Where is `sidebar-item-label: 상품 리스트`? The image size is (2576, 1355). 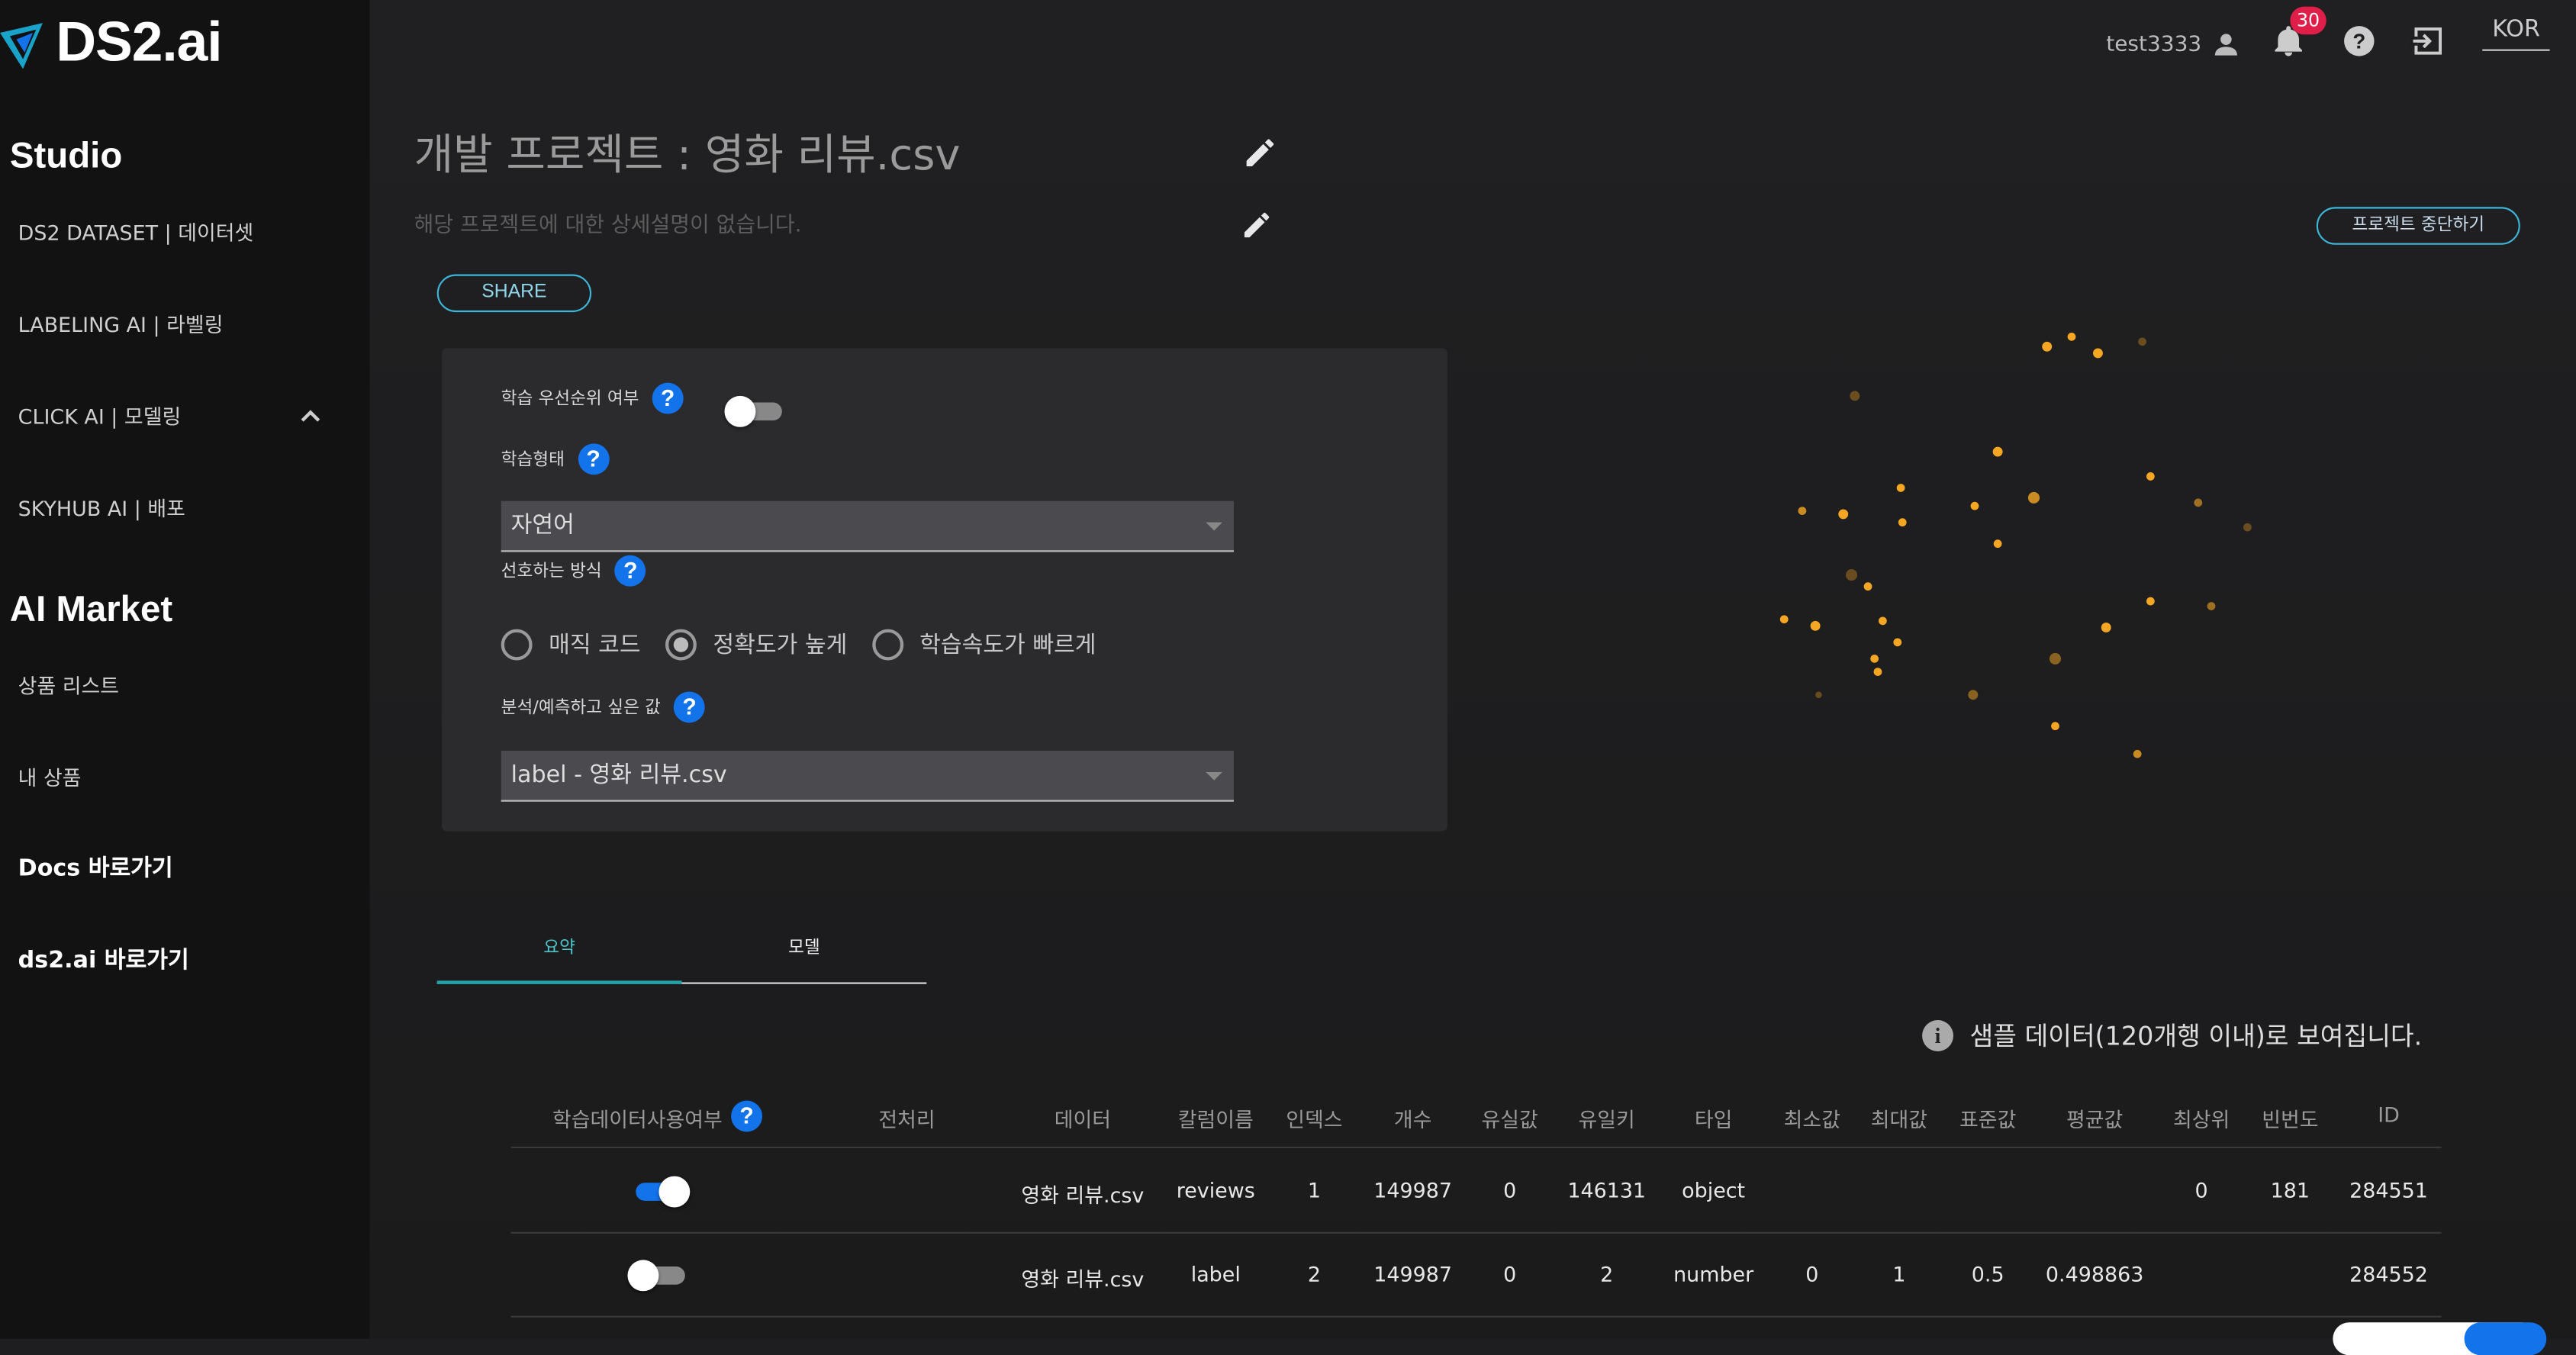 sidebar-item-label: 상품 리스트 is located at coordinates (69, 686).